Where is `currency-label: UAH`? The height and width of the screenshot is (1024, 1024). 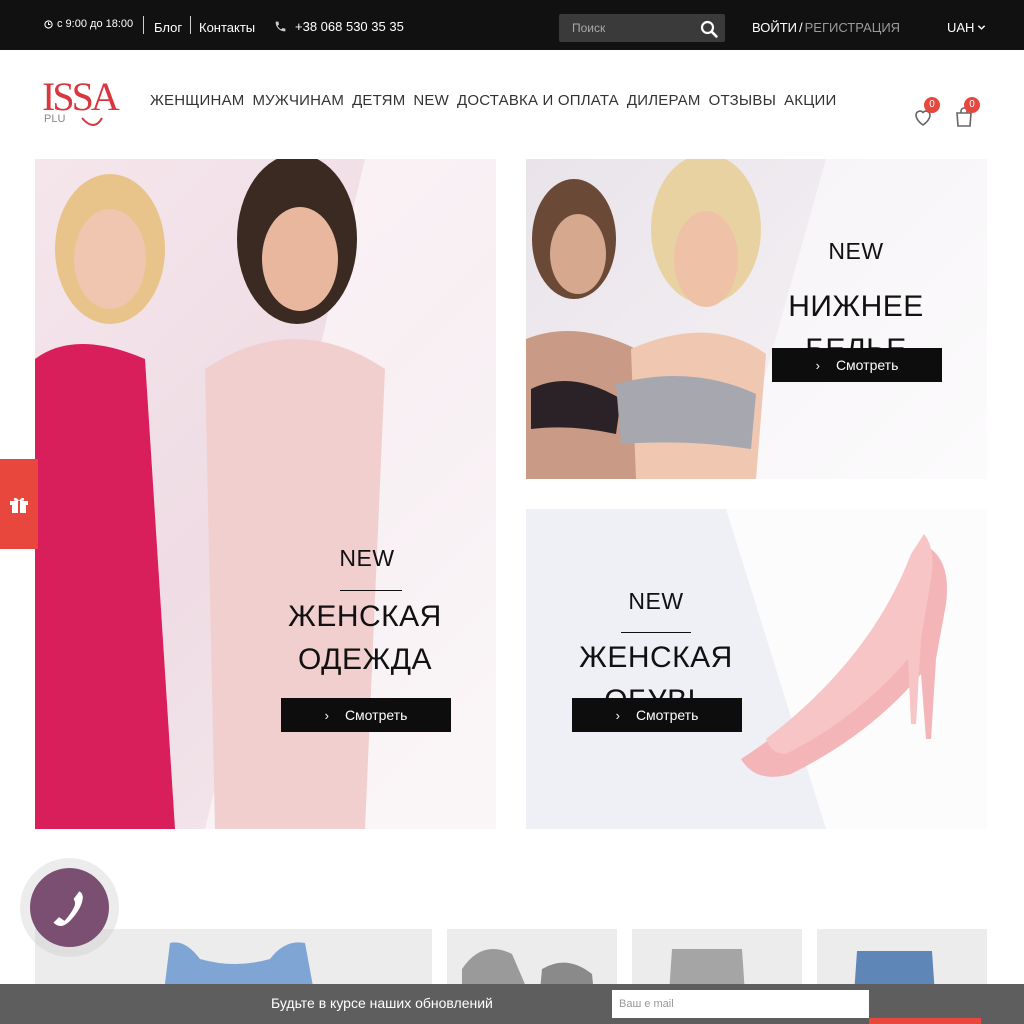
currency-label: UAH is located at coordinates (961, 27).